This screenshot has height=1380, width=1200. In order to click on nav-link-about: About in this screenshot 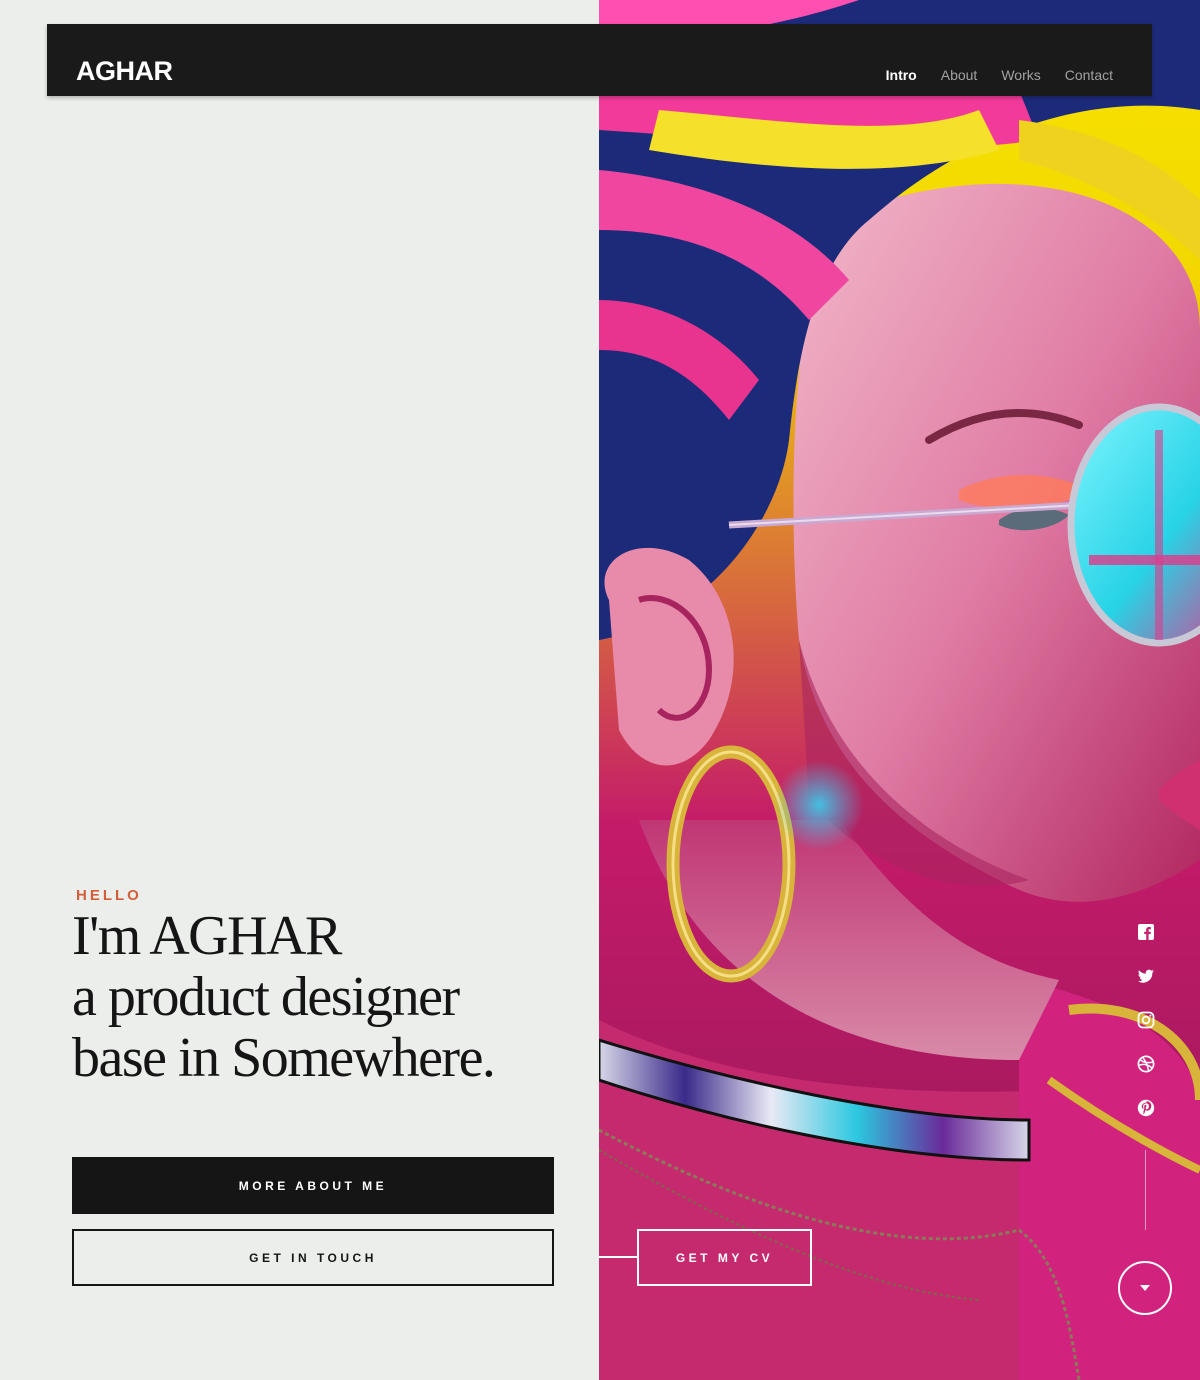, I will do `click(959, 75)`.